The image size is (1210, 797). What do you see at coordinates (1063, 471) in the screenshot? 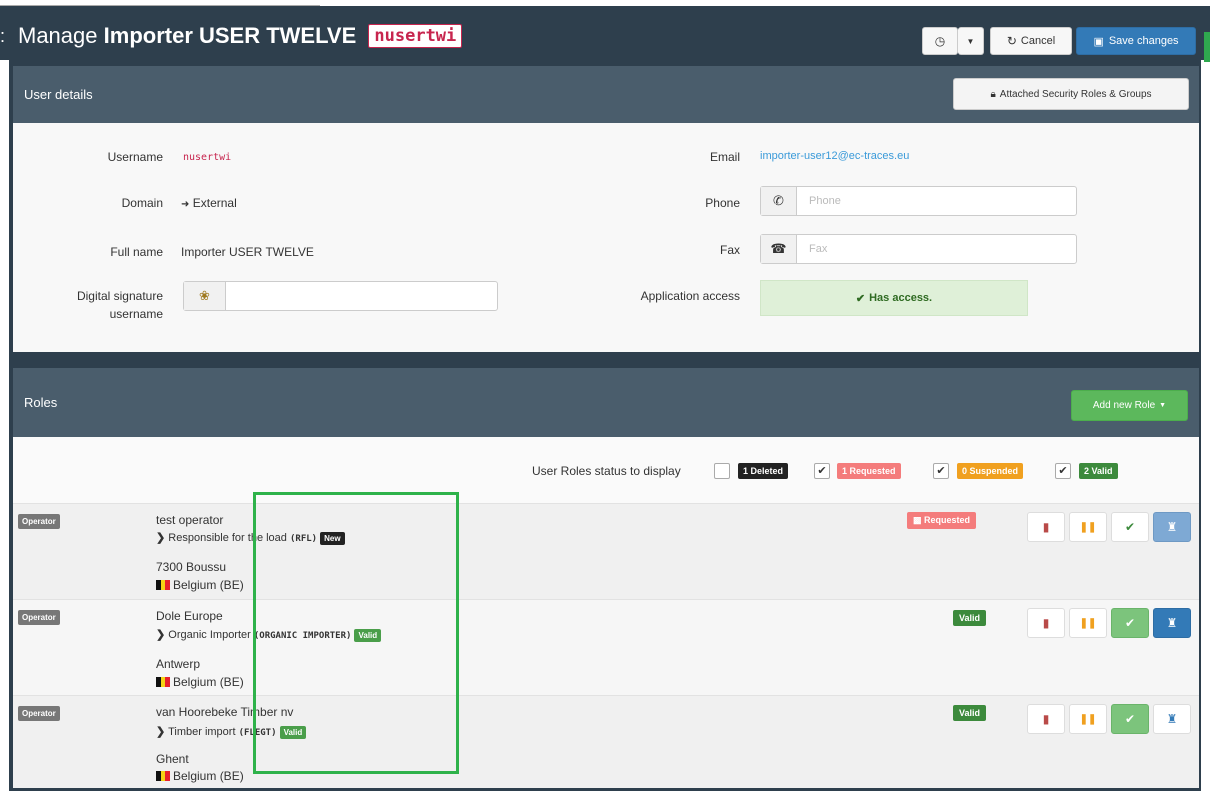
I see `filter-valid-checkbox: ✔` at bounding box center [1063, 471].